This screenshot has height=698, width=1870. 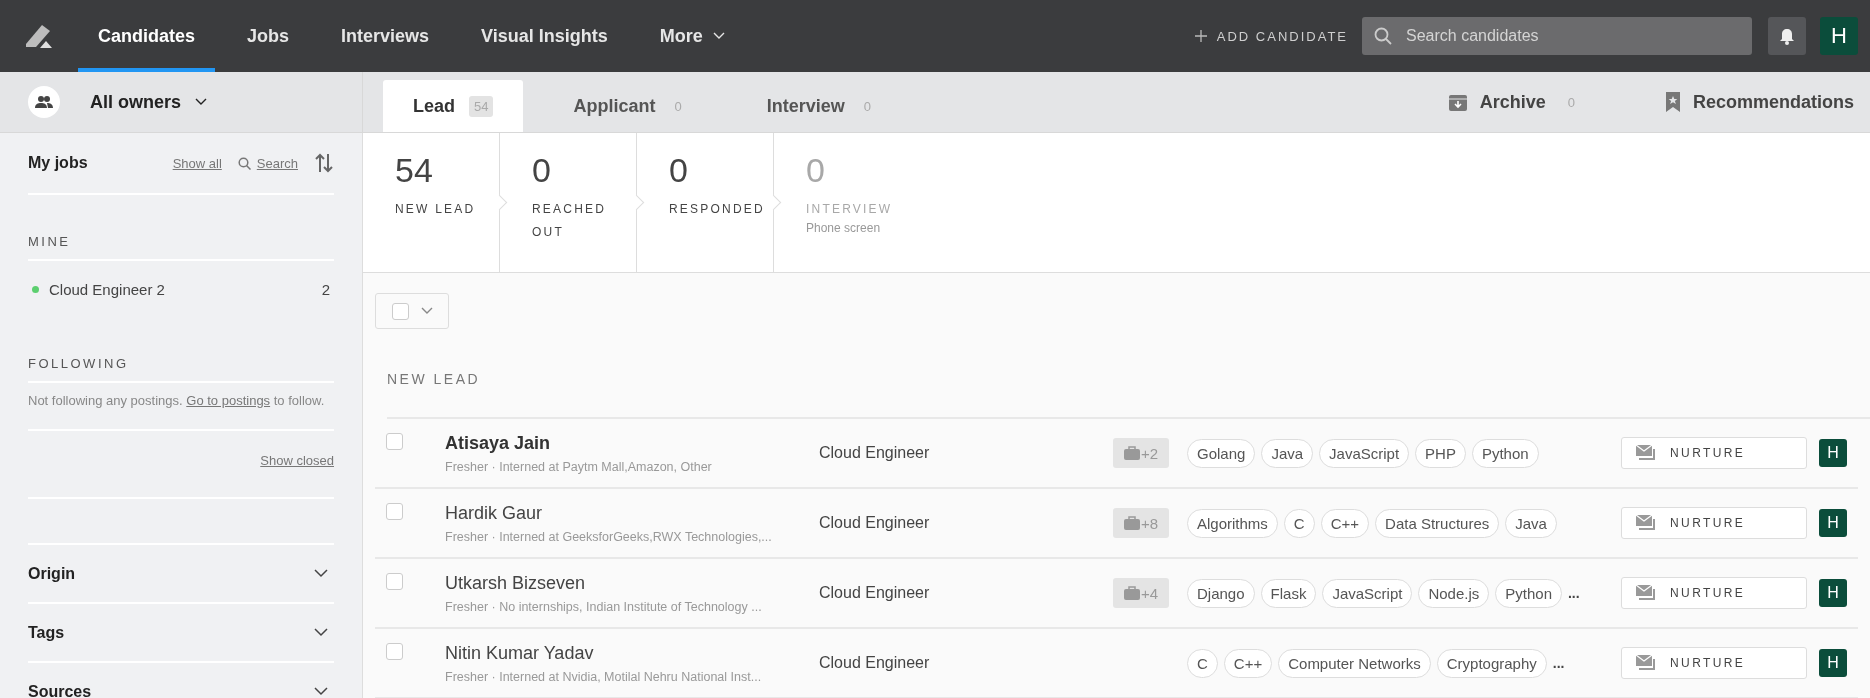 What do you see at coordinates (1271, 36) in the screenshot?
I see `add-candidate-button: ADD CANDIDATE` at bounding box center [1271, 36].